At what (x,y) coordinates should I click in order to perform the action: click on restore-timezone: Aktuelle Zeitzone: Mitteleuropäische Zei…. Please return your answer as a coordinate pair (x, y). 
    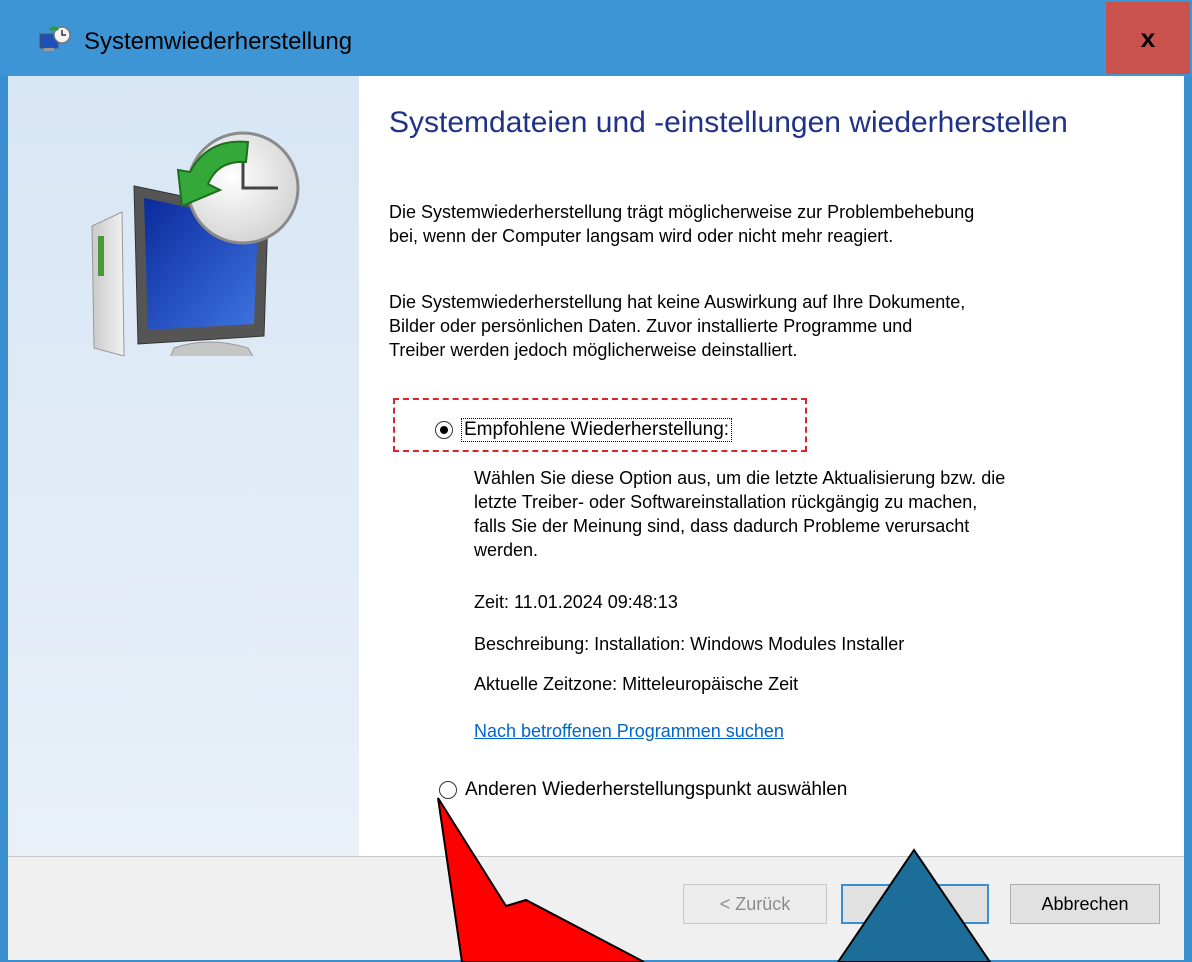
    Looking at the image, I should click on (636, 684).